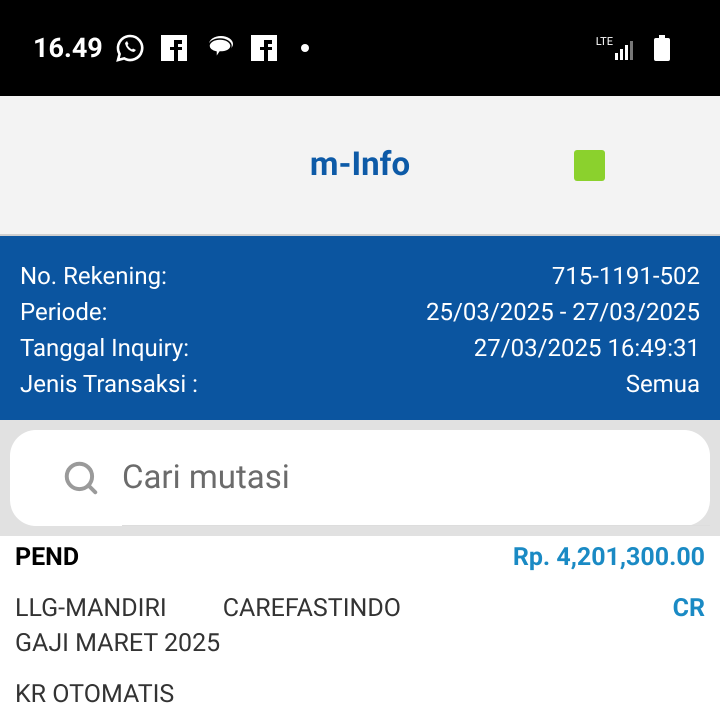 Image resolution: width=720 pixels, height=722 pixels. What do you see at coordinates (64, 312) in the screenshot?
I see `info-label: Periode:` at bounding box center [64, 312].